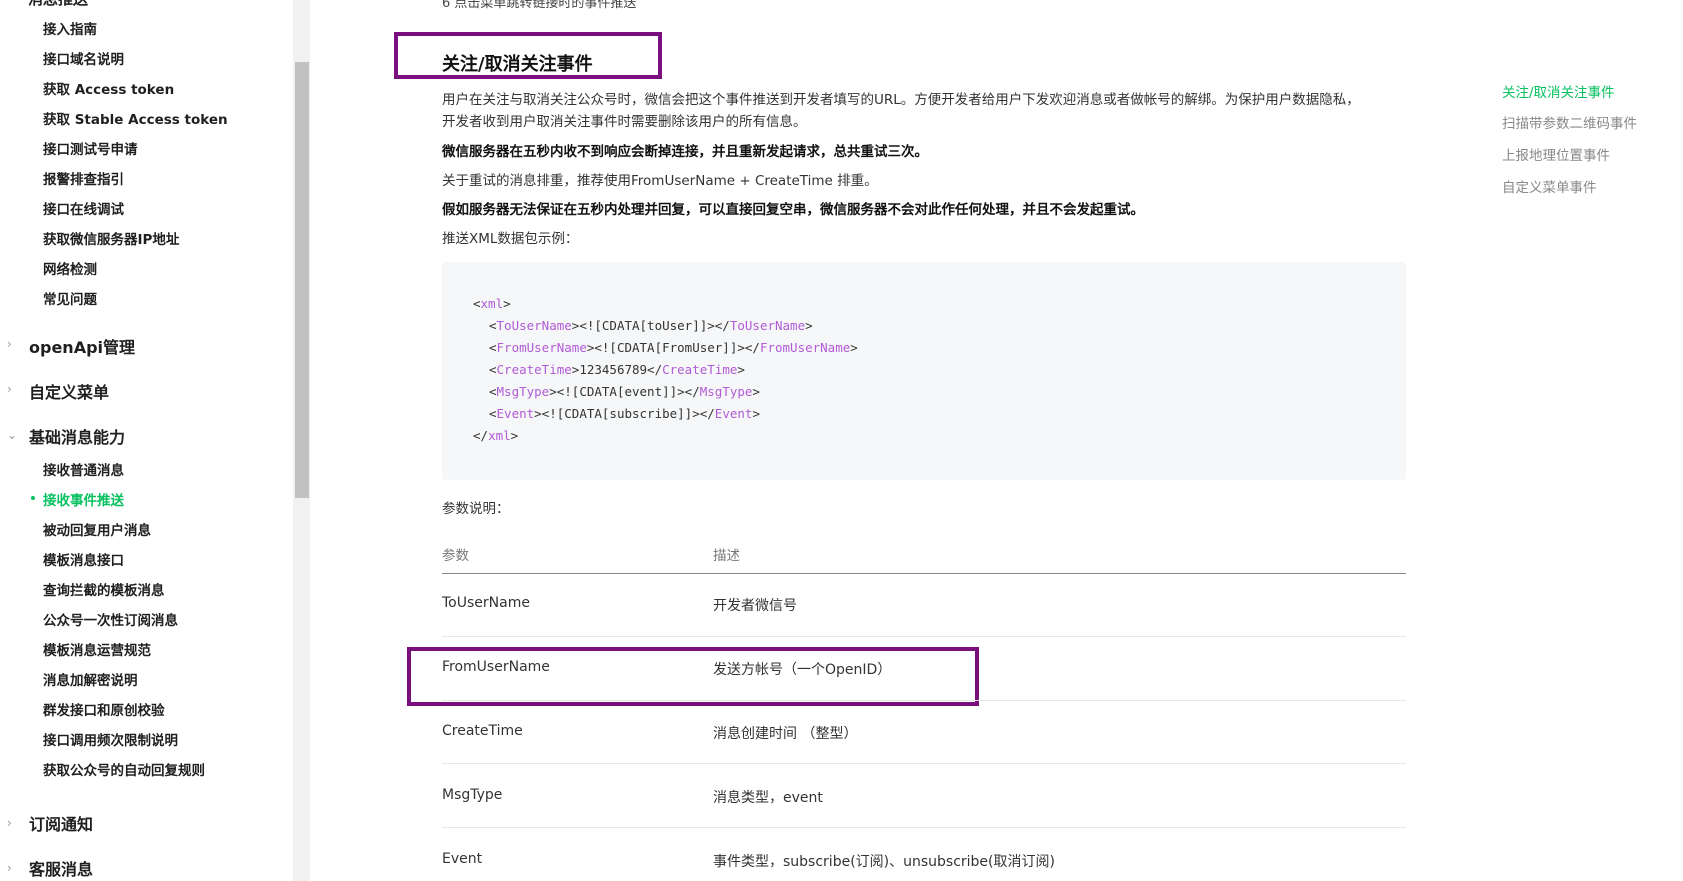 The height and width of the screenshot is (881, 1683). What do you see at coordinates (33, 498) in the screenshot?
I see `active-indicator-dot` at bounding box center [33, 498].